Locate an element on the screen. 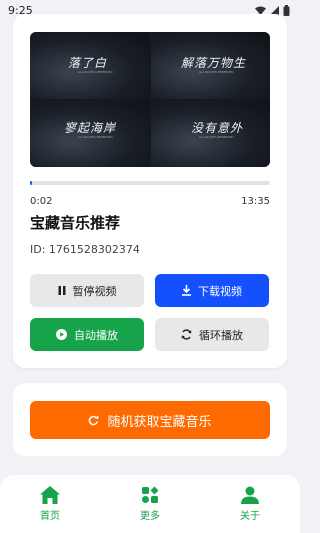  video-panel: 解落万物生 ALL RIGHTS RESERVED is located at coordinates (210, 65).